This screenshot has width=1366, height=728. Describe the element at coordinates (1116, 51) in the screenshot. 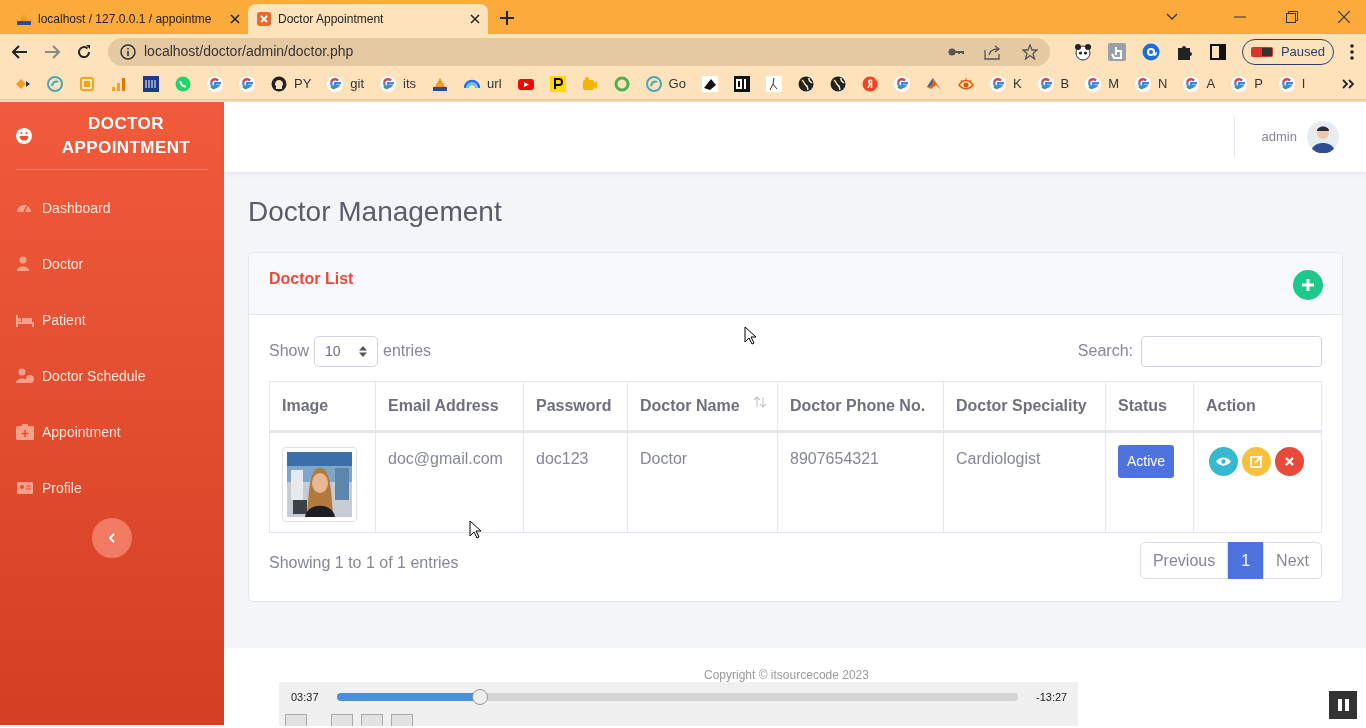

I see `hand-icon` at that location.